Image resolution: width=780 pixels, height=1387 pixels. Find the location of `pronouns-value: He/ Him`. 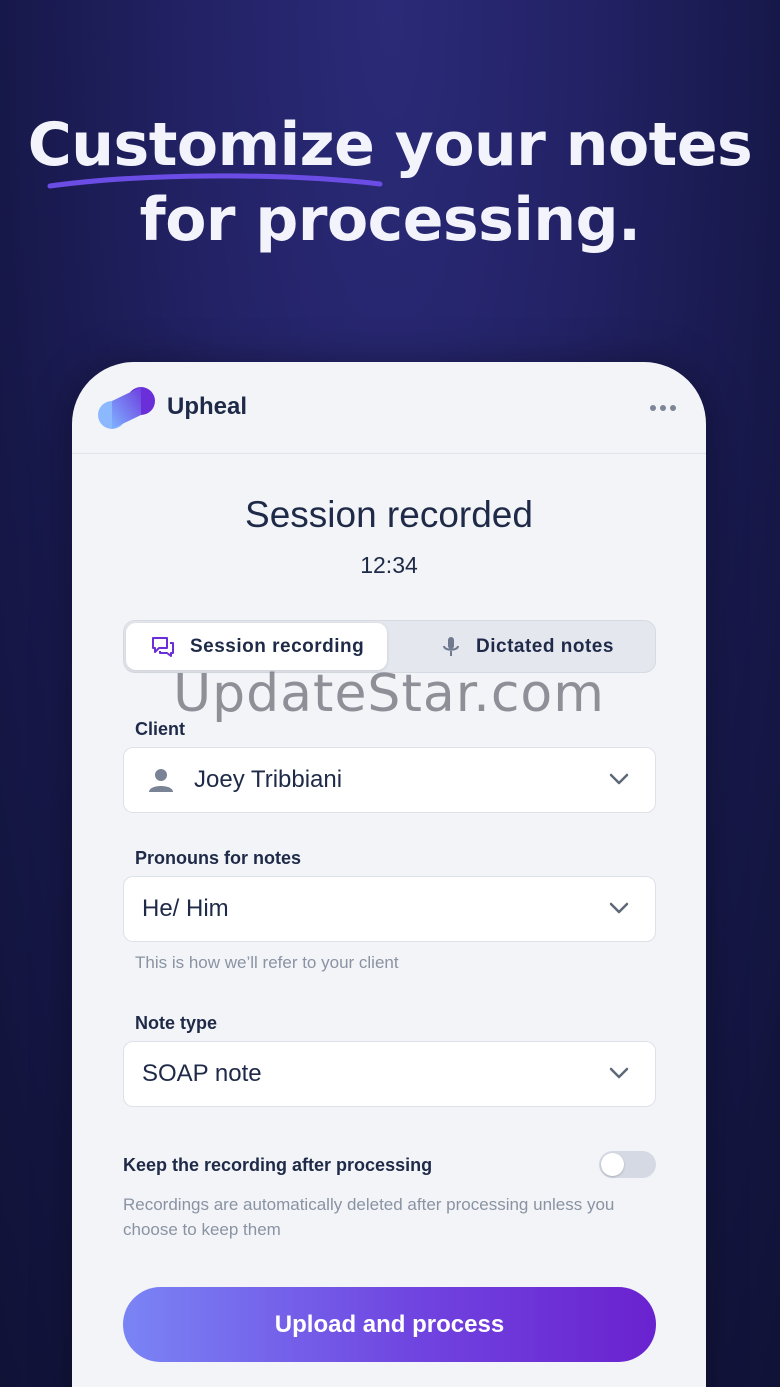

pronouns-value: He/ Him is located at coordinates (185, 908).